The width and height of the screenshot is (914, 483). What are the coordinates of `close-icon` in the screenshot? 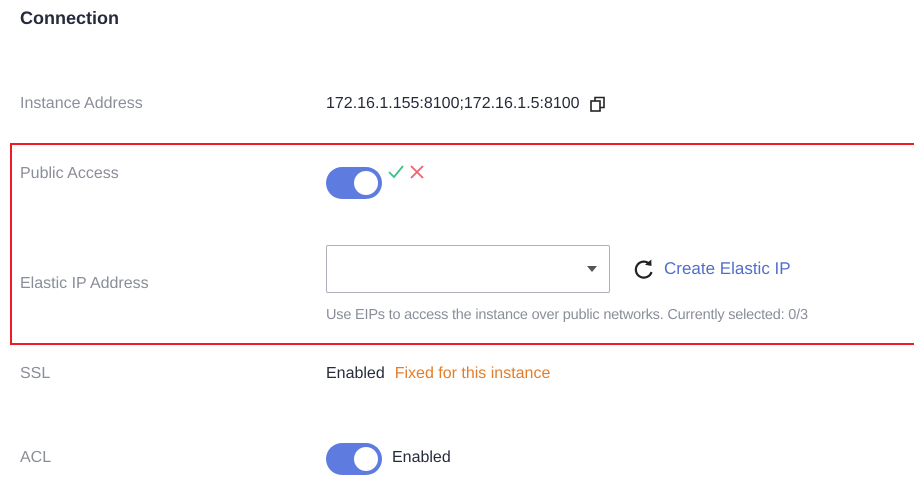 It's located at (417, 172).